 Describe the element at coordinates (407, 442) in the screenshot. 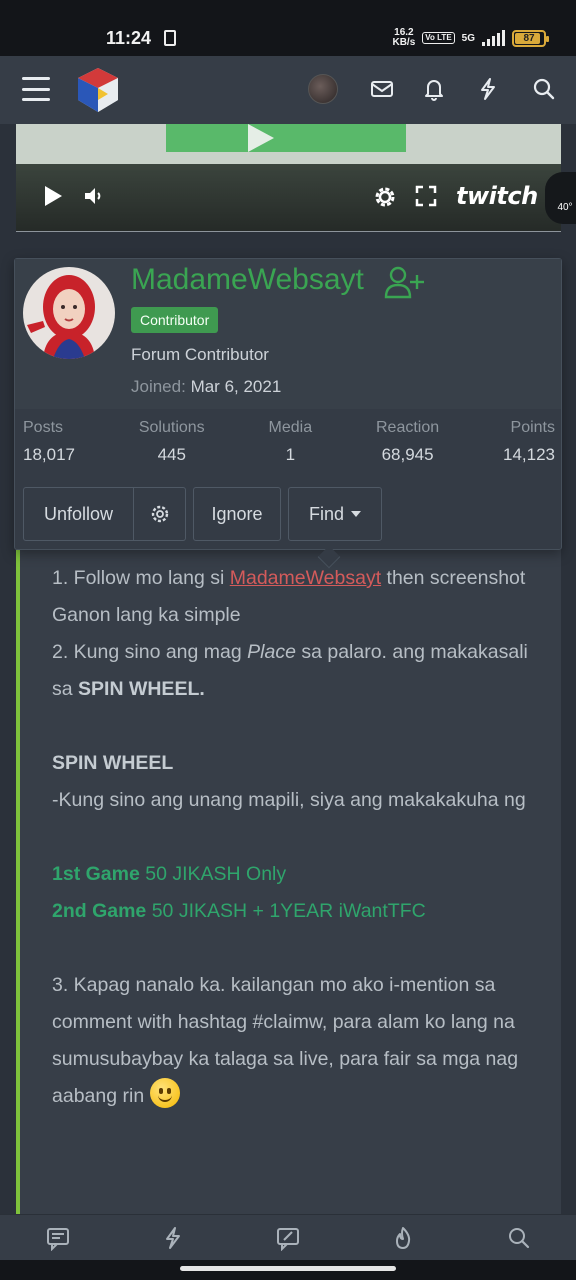

I see `stat-reaction: Reaction 68,945` at that location.